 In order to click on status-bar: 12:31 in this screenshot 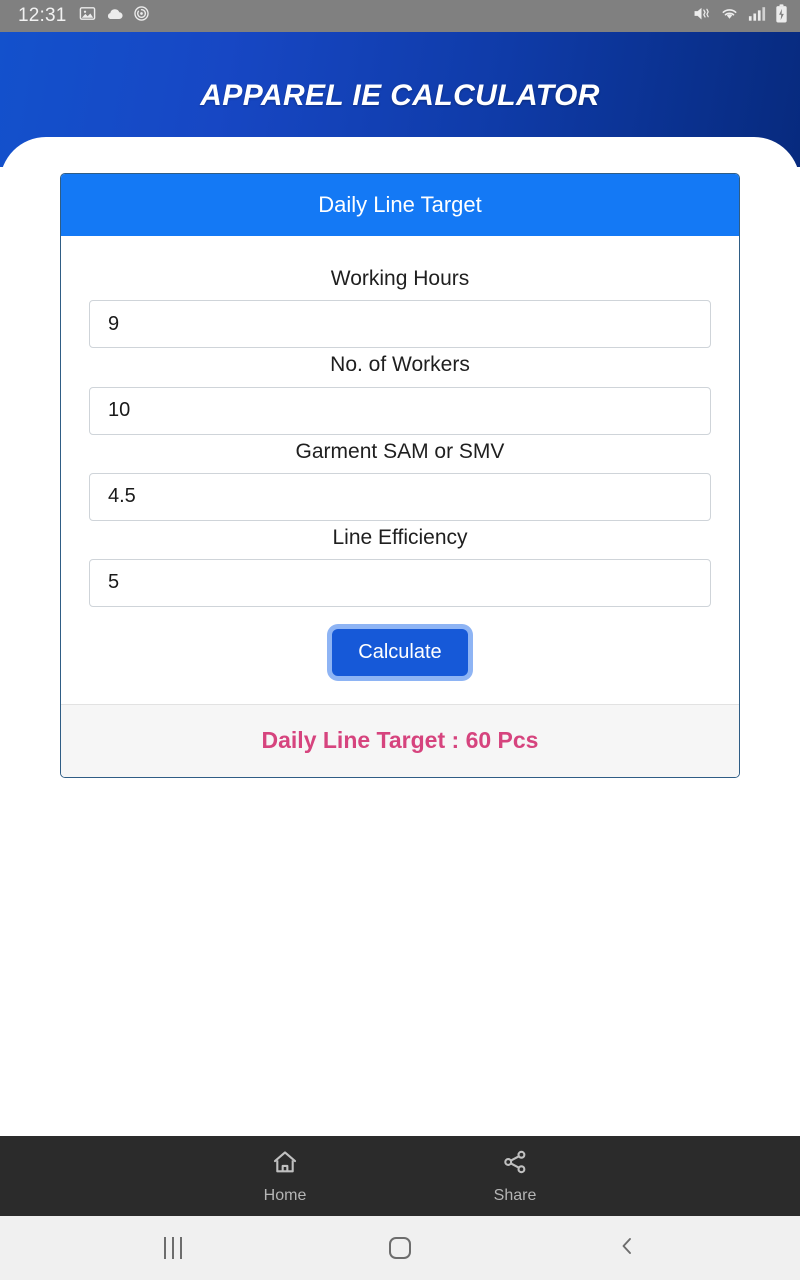, I will do `click(400, 16)`.